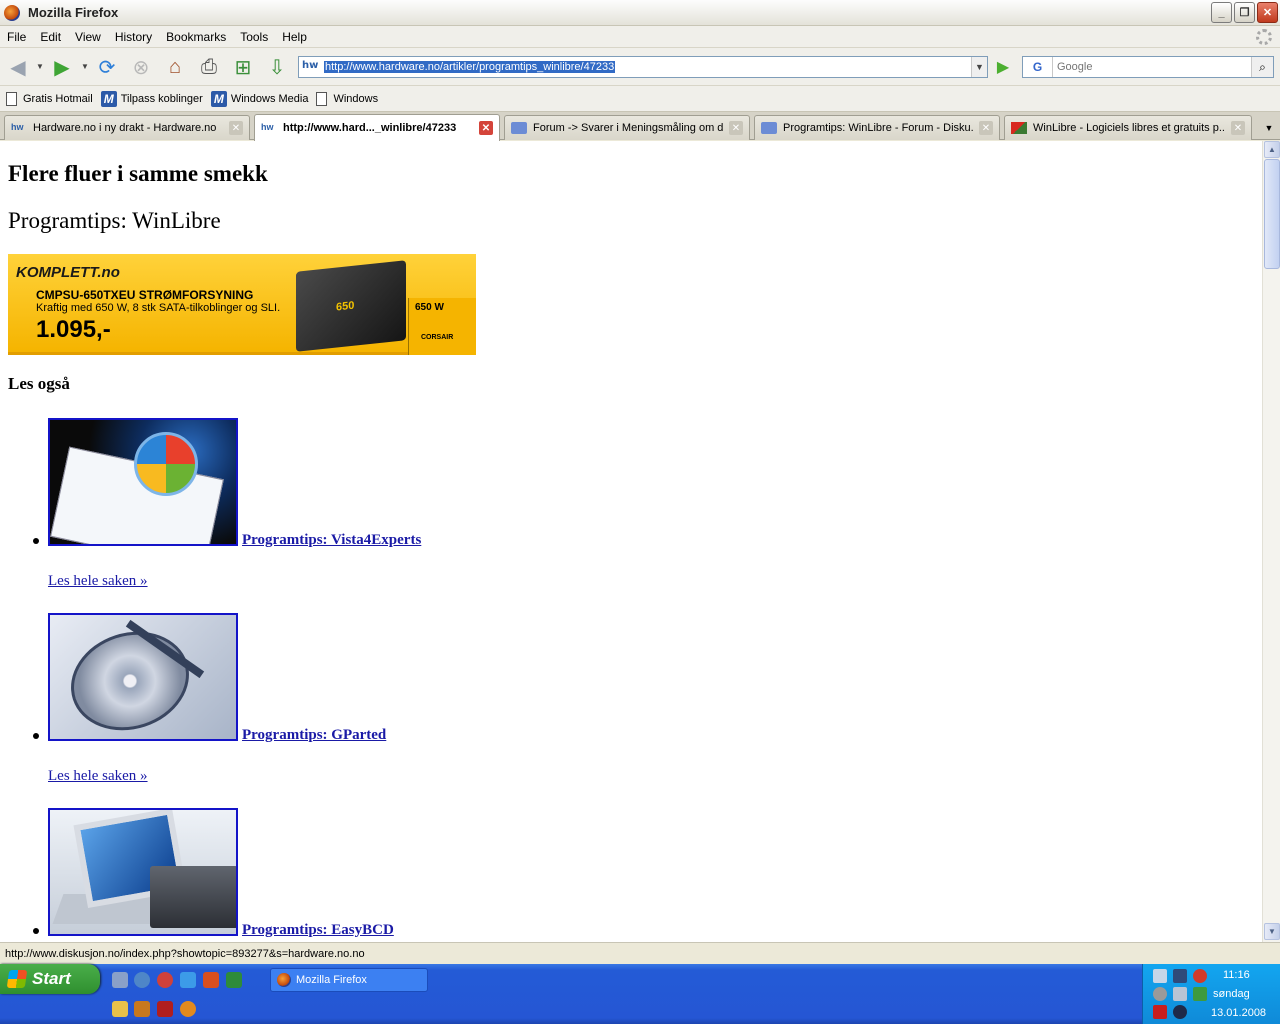  What do you see at coordinates (68, 272) in the screenshot?
I see `ad-brand: KOMPLETT.no` at bounding box center [68, 272].